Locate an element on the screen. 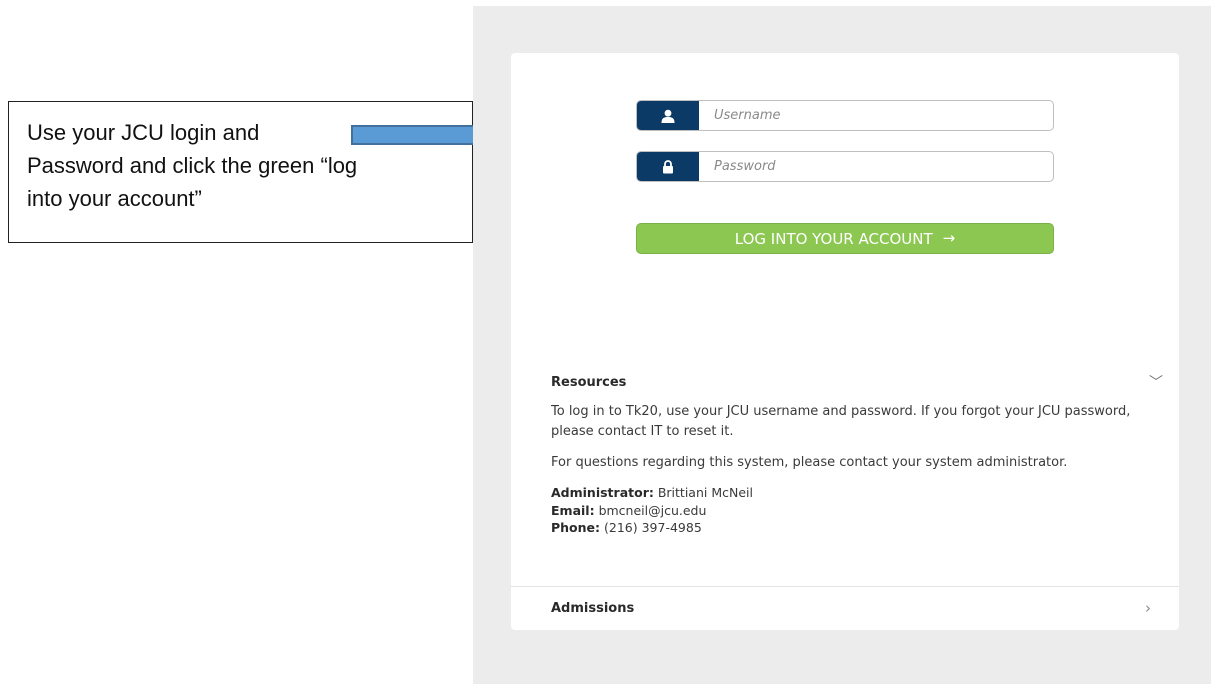  resources-heading: Resources is located at coordinates (589, 382).